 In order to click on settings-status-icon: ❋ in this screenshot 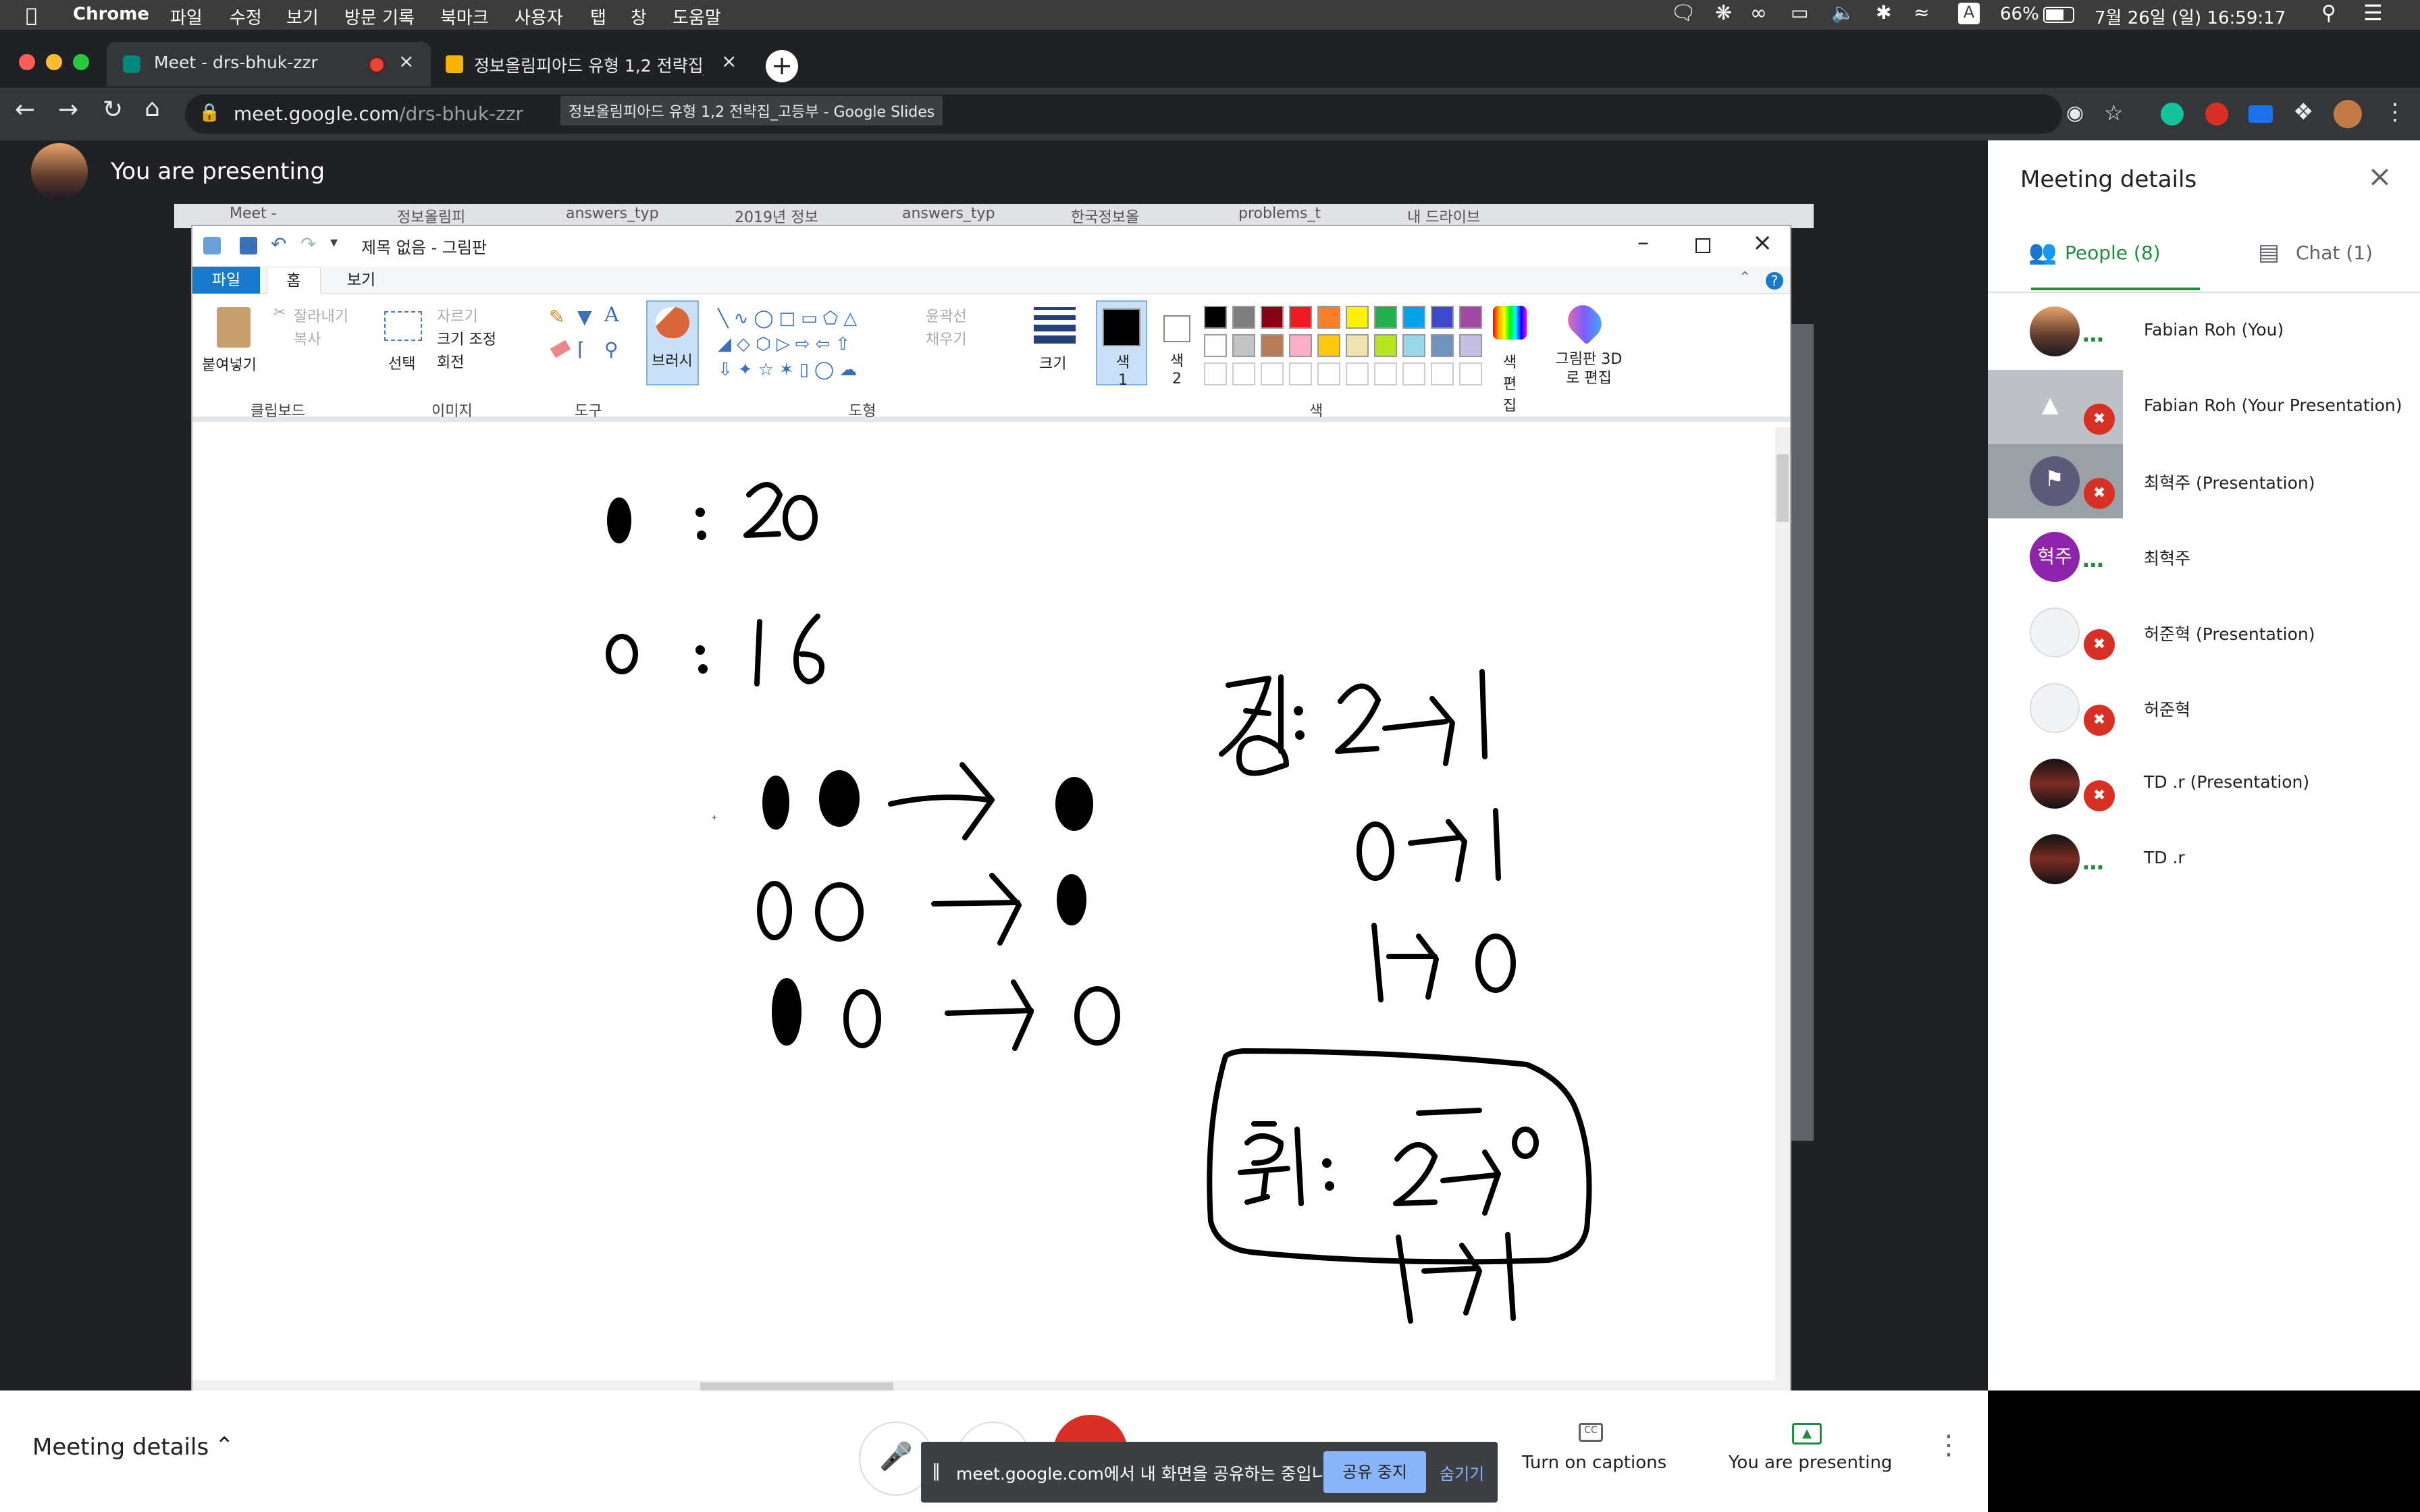, I will do `click(1723, 13)`.